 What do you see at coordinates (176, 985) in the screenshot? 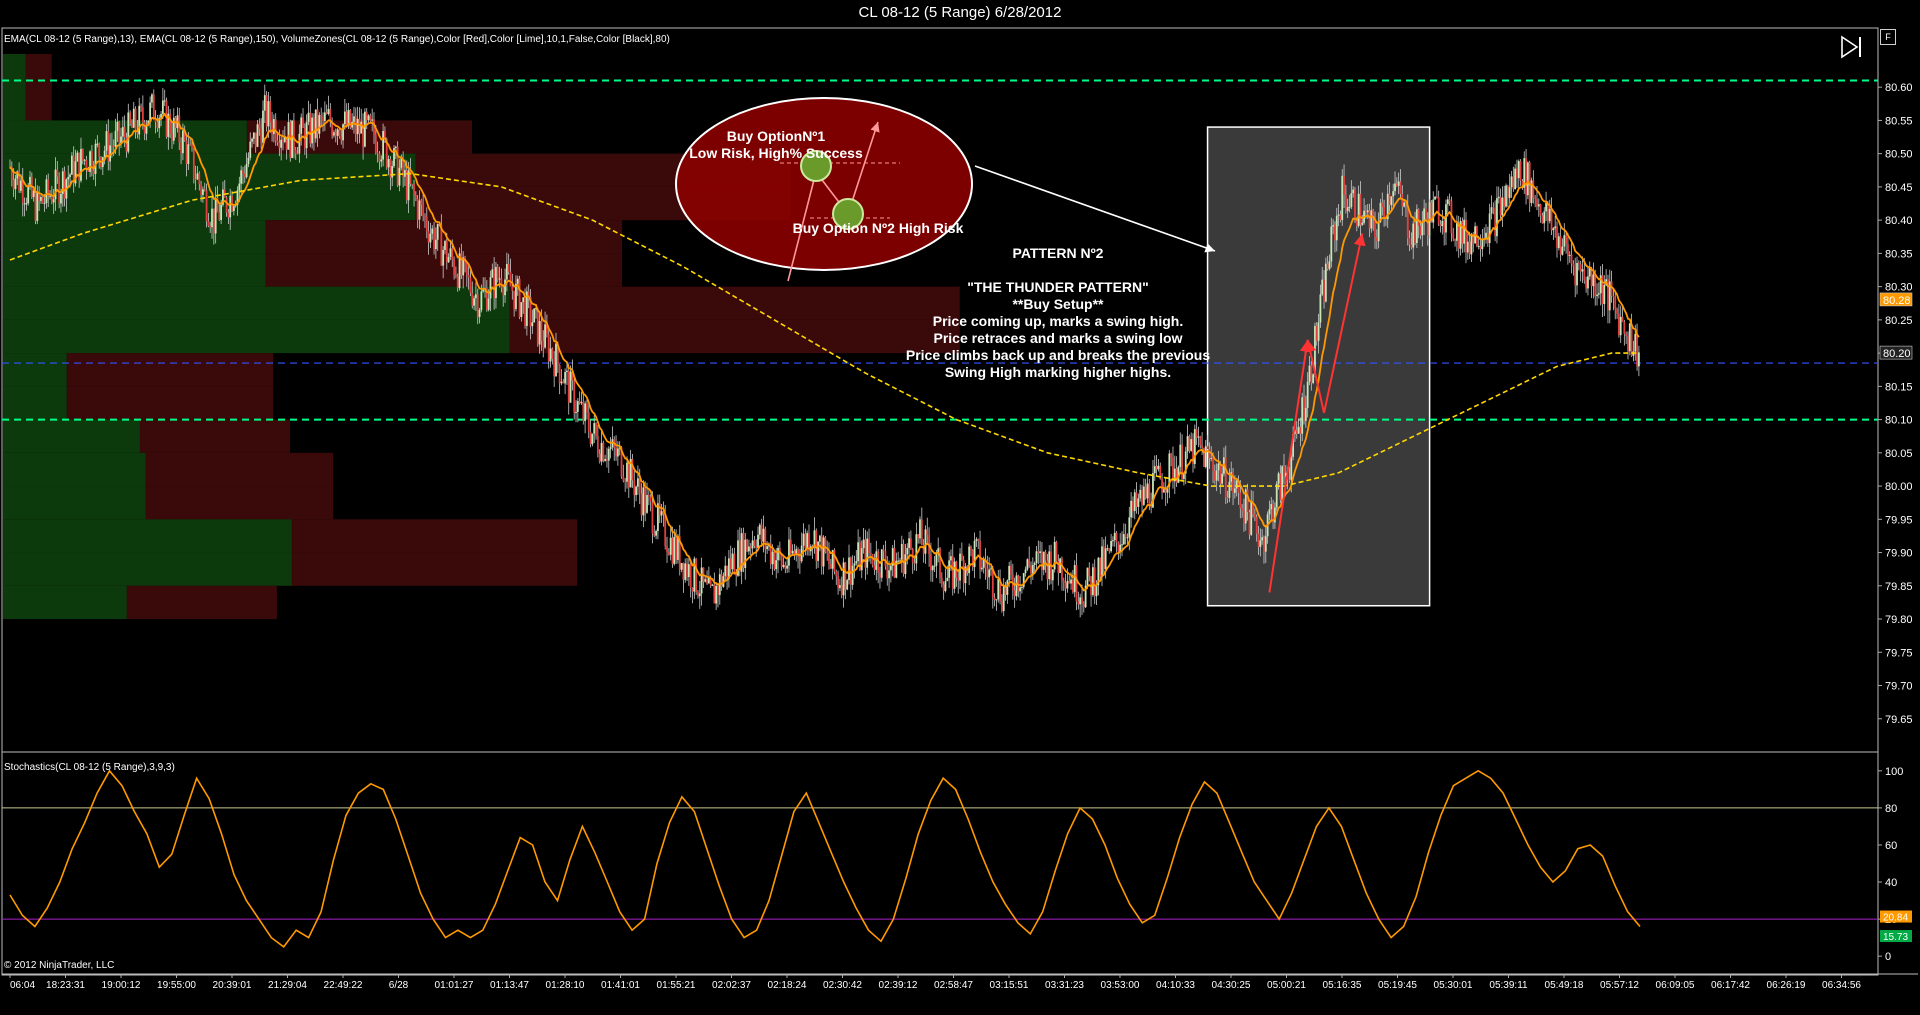
I see `x-tick-label: 19:55:00` at bounding box center [176, 985].